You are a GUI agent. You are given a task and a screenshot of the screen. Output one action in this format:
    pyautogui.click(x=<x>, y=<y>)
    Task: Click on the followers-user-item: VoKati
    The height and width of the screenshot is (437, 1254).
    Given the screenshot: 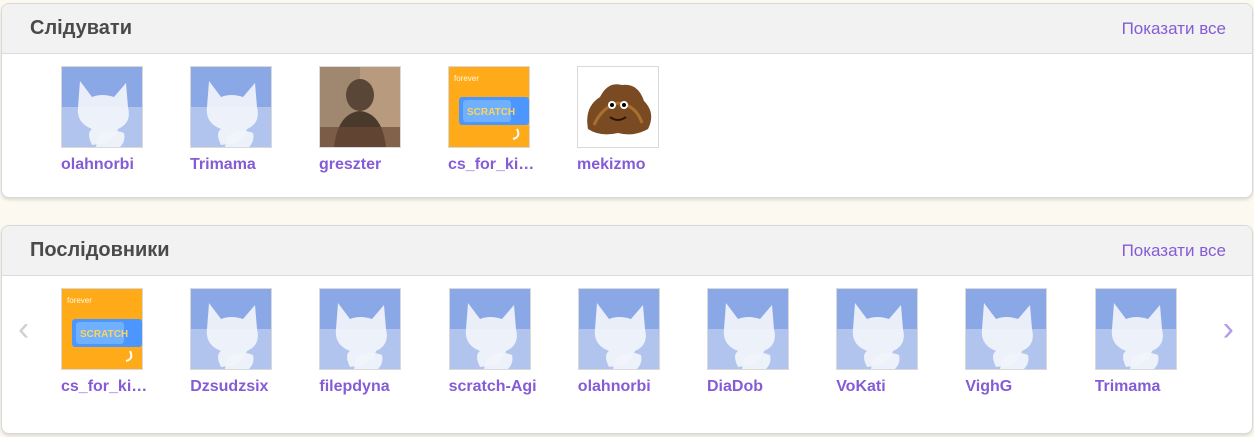 What is the action you would take?
    pyautogui.click(x=892, y=342)
    